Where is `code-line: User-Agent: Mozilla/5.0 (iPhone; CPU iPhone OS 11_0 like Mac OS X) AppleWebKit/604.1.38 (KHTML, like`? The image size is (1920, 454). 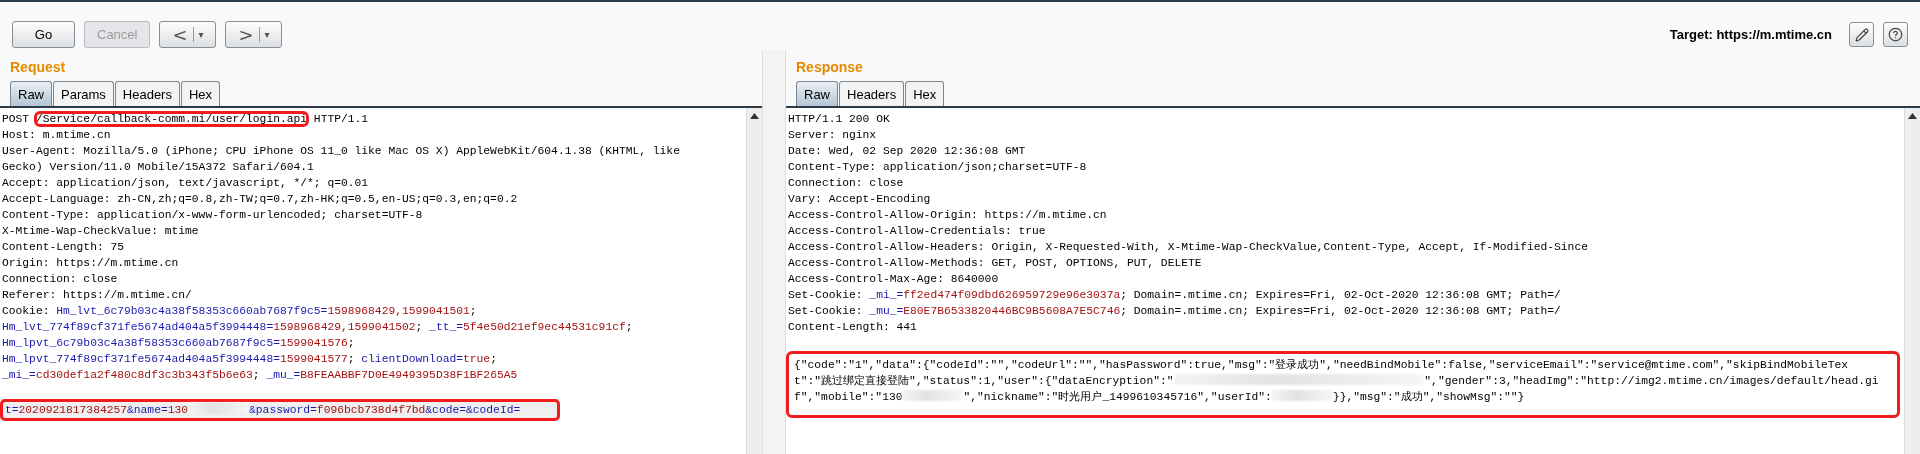 code-line: User-Agent: Mozilla/5.0 (iPhone; CPU iPhone OS 11_0 like Mac OS X) AppleWebKit/604.1.38 (KHTML, like is located at coordinates (341, 151).